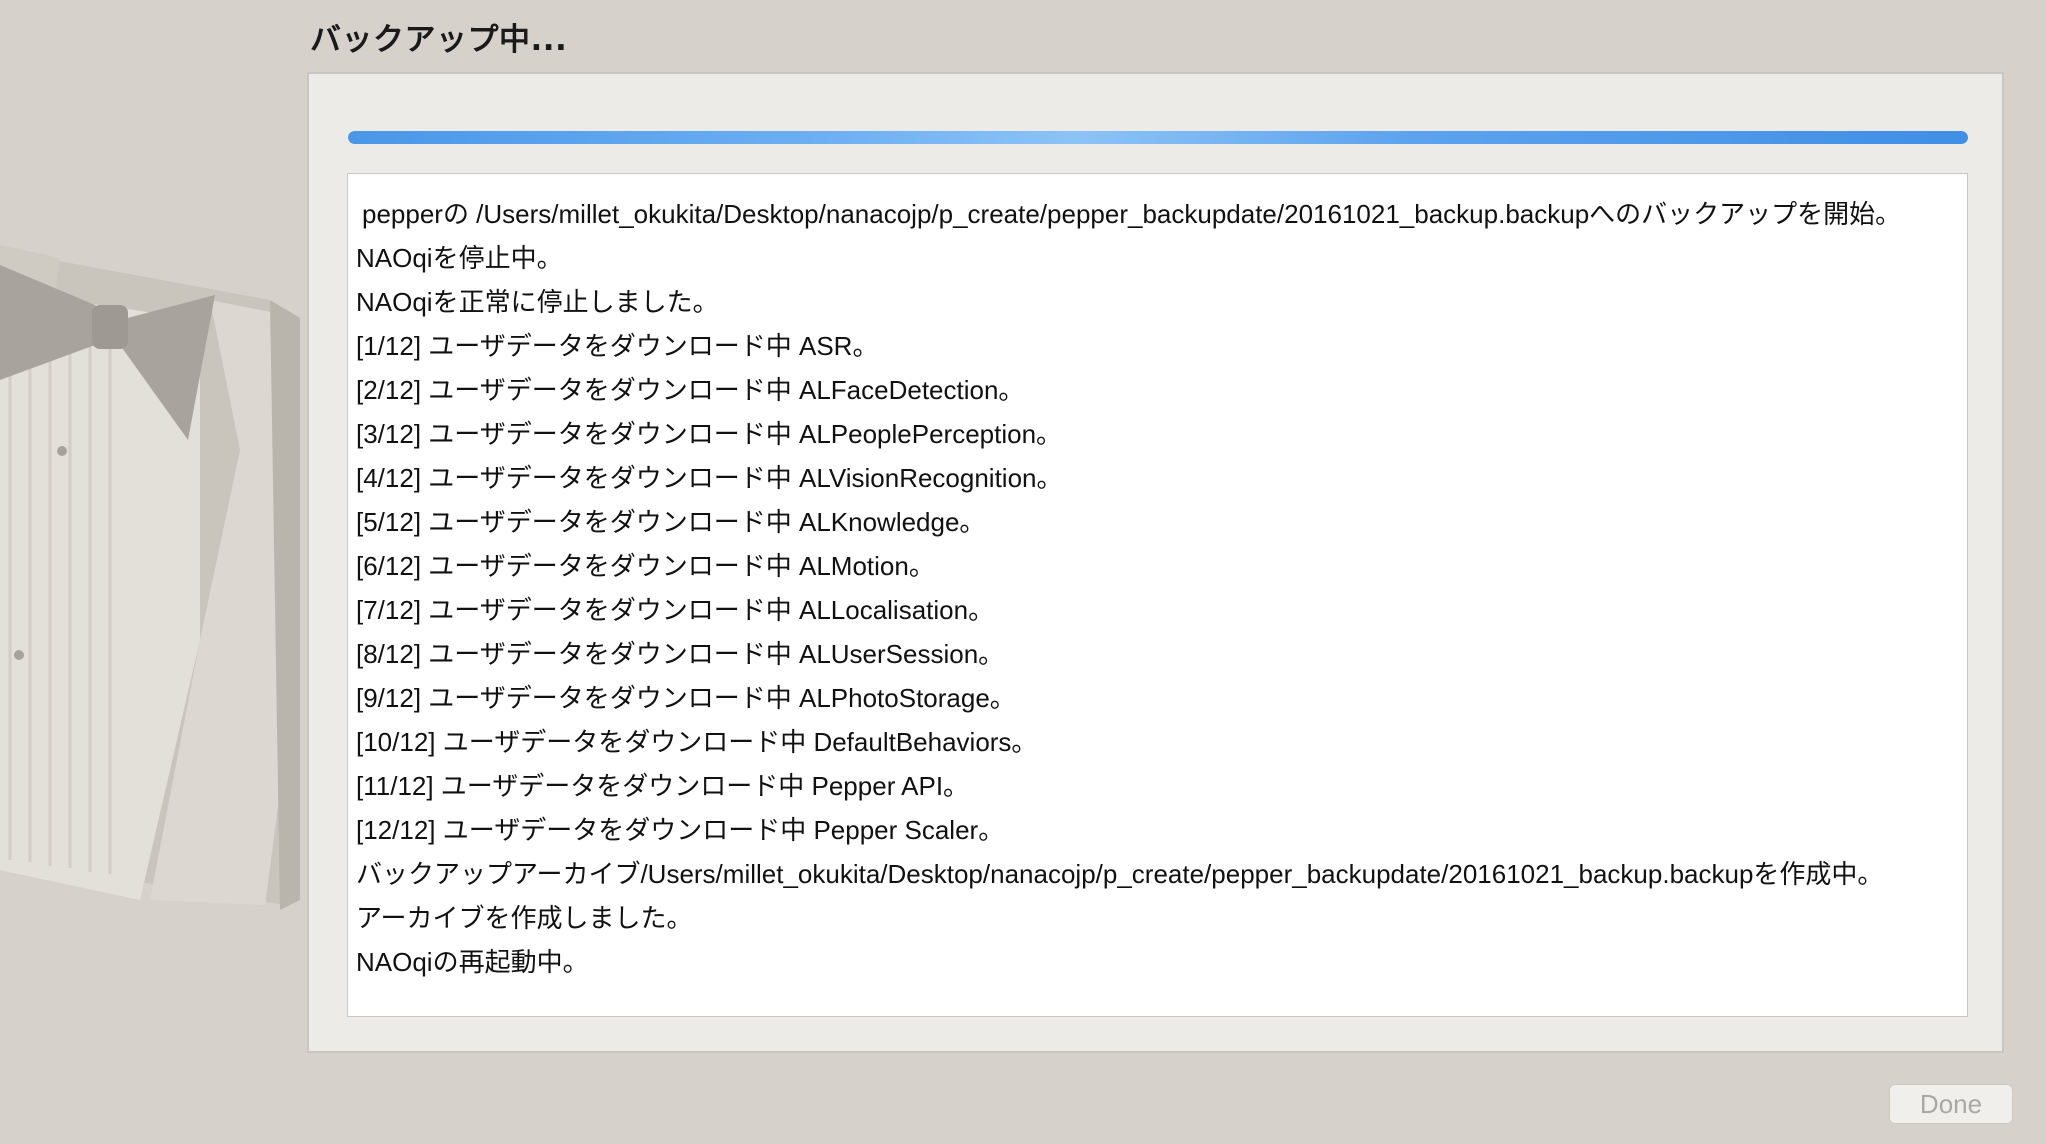 This screenshot has width=2046, height=1144. I want to click on log-line: [11/12] ユーザデータをダウンロード中 Pepper API。, so click(663, 786).